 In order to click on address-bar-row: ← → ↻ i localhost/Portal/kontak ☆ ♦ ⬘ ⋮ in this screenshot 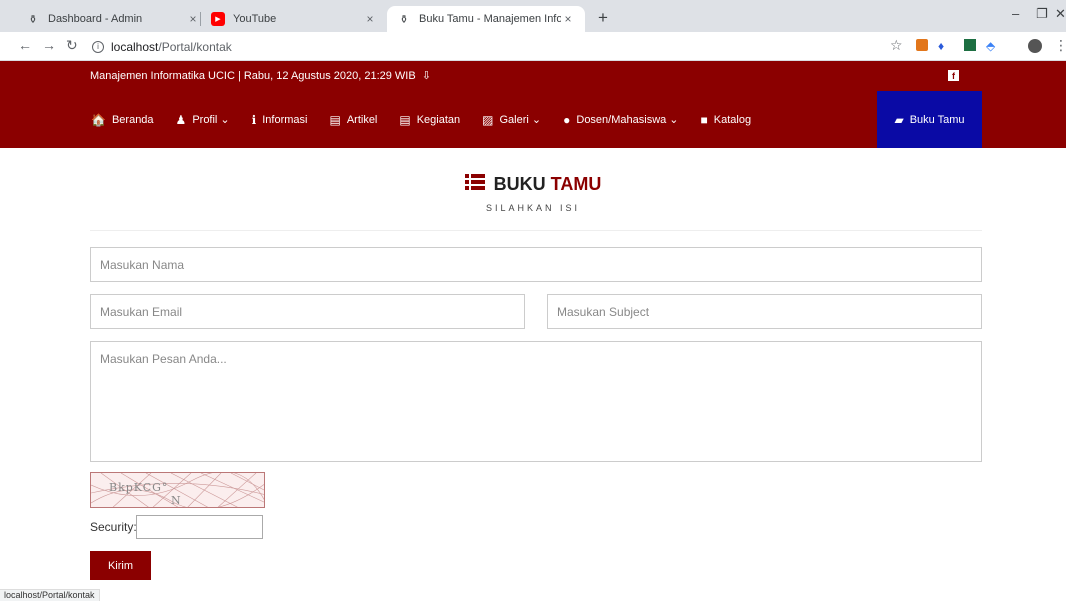, I will do `click(533, 46)`.